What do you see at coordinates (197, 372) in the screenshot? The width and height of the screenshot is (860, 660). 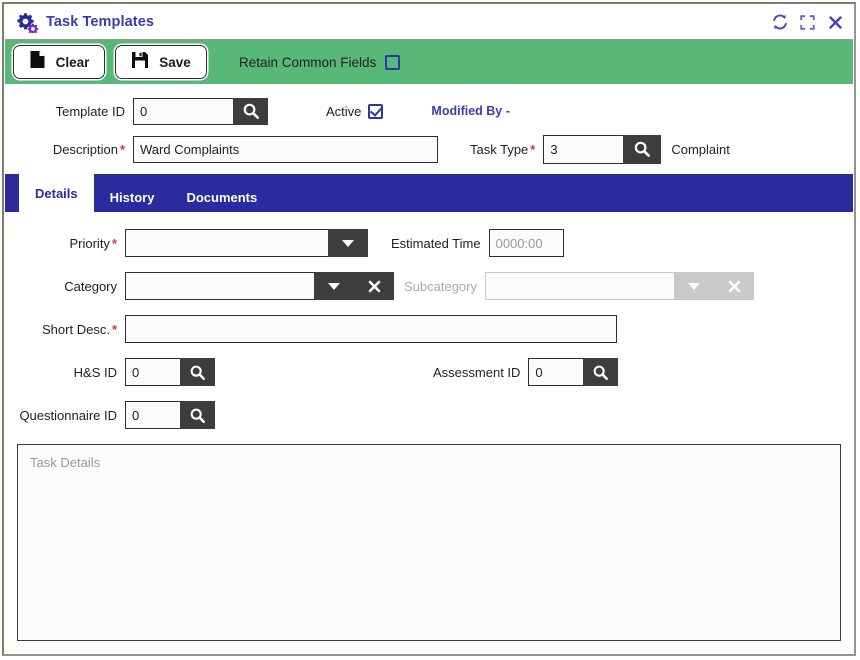 I see `hs-id-search-icon` at bounding box center [197, 372].